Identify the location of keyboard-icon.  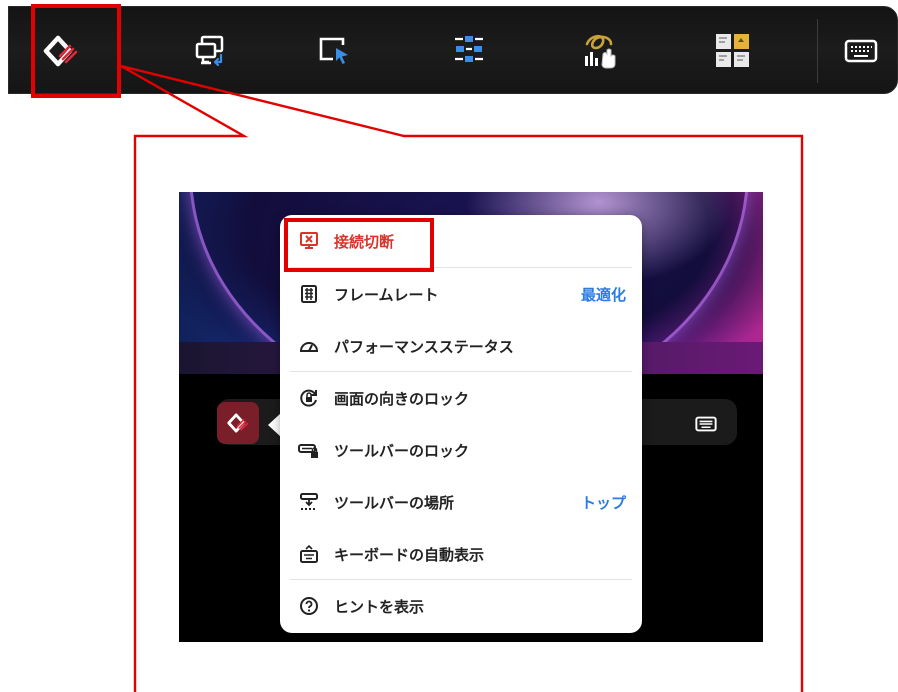
(706, 424).